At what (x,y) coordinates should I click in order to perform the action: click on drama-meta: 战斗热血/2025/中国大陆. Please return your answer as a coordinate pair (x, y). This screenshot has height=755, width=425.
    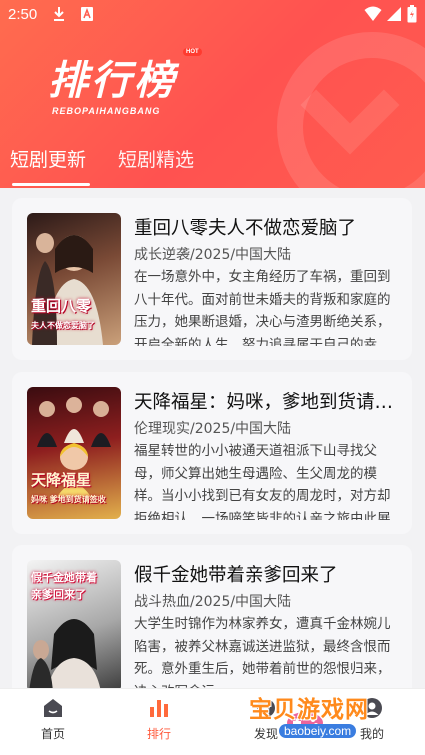
    Looking at the image, I should click on (213, 602).